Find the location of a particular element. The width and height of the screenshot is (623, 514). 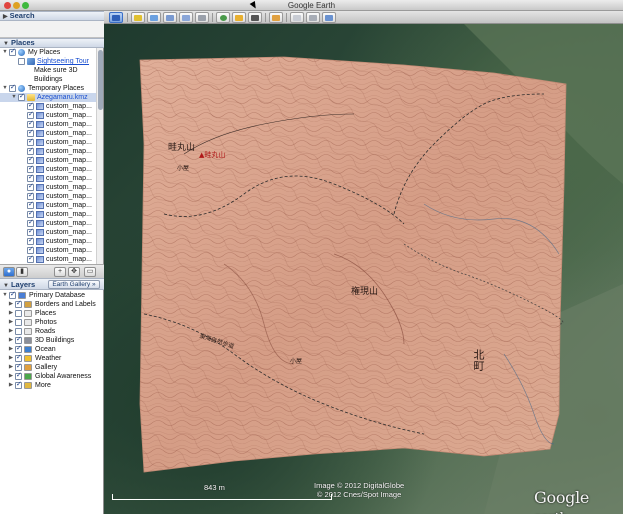

add-path-button is located at coordinates (170, 17).